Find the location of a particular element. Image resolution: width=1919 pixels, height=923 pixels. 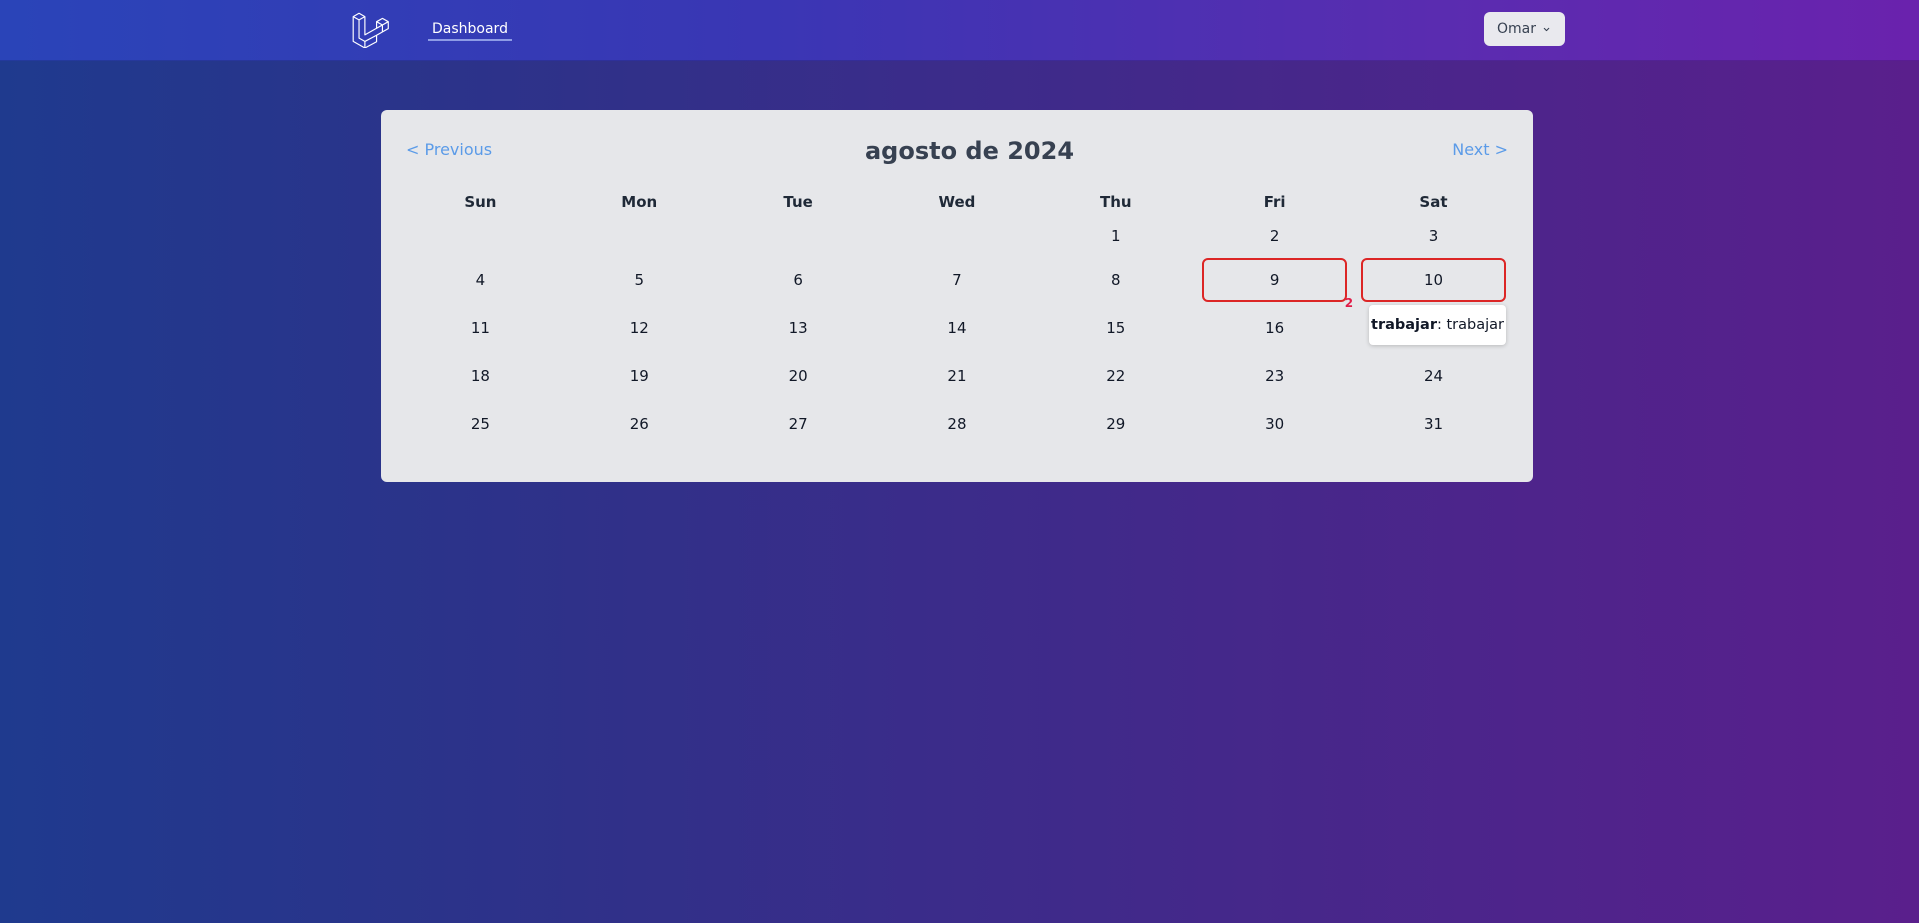

tooltip-event-description: trabajar is located at coordinates (1475, 325).